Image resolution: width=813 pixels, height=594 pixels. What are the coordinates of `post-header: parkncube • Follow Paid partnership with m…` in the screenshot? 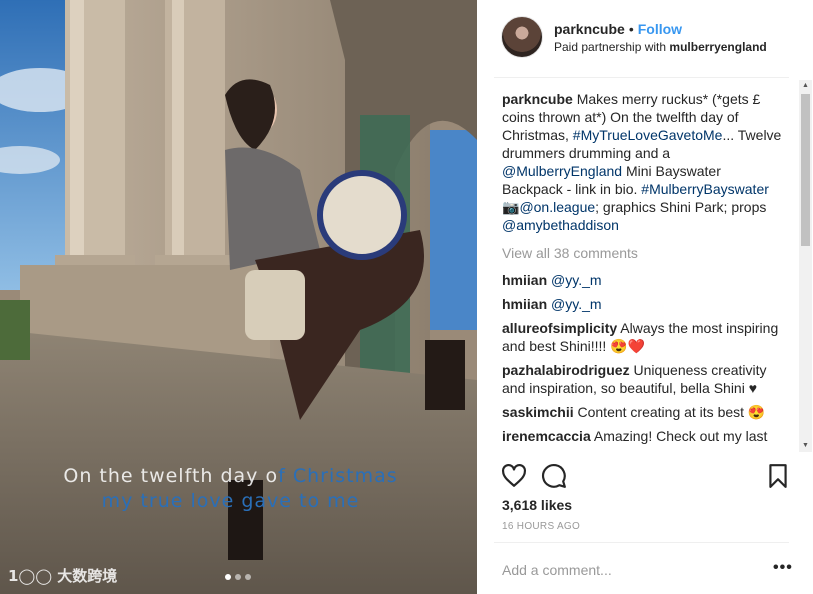 It's located at (645, 39).